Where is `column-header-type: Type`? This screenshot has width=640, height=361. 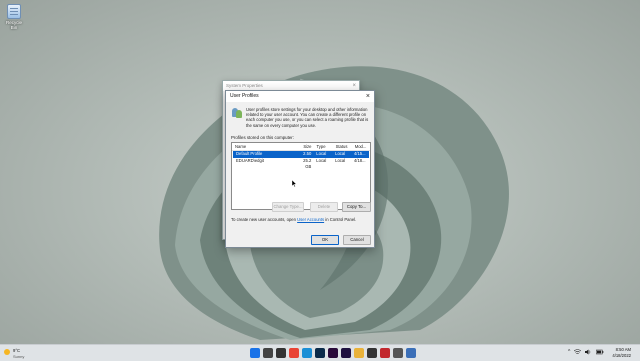 column-header-type: Type is located at coordinates (324, 146).